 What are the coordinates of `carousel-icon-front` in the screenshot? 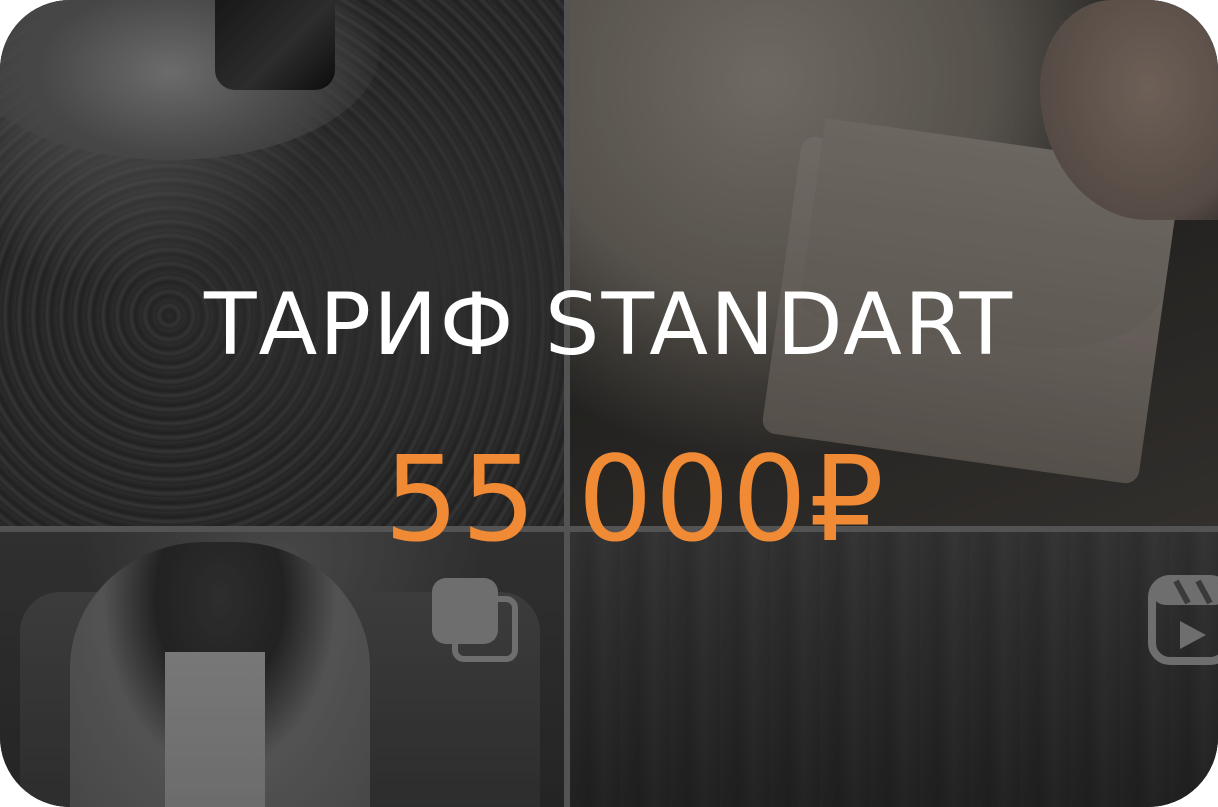 It's located at (465, 611).